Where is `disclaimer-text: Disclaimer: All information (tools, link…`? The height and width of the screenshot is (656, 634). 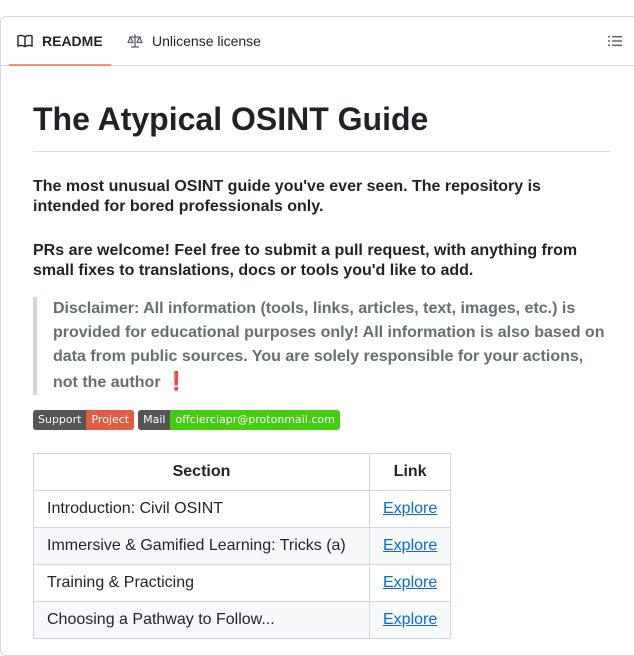
disclaimer-text: Disclaimer: All information (tools, link… is located at coordinates (329, 345).